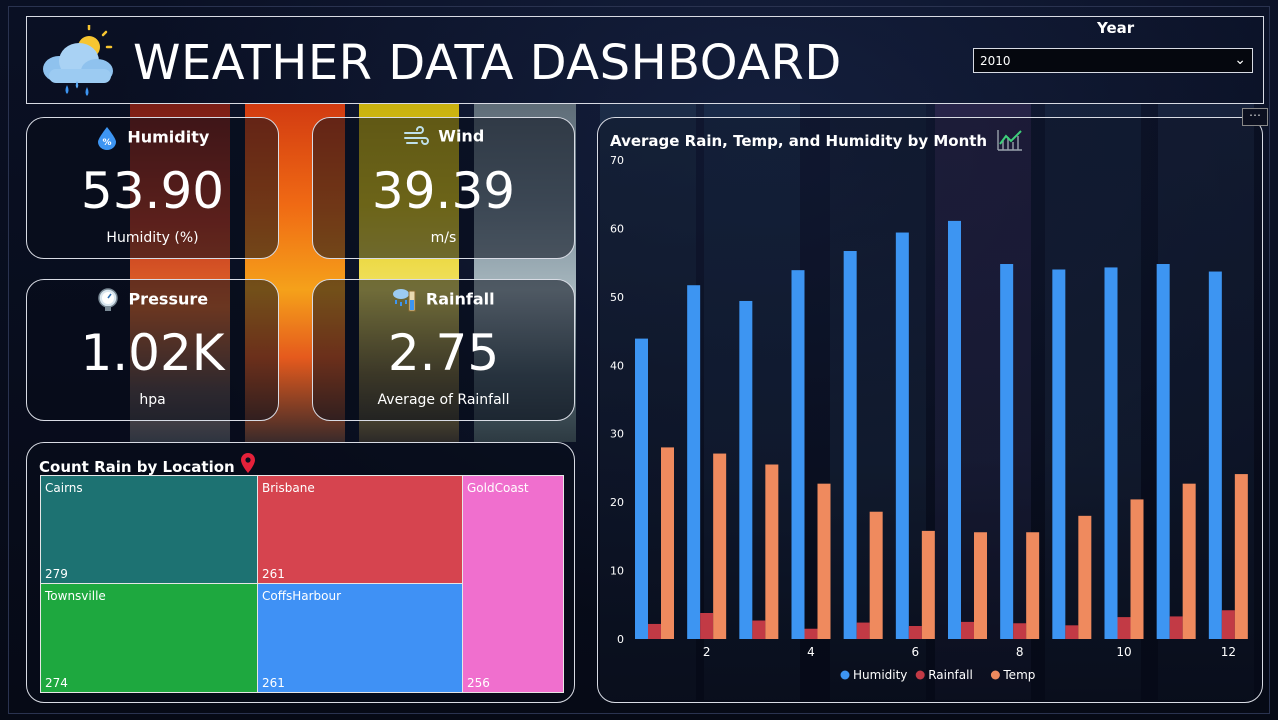 The width and height of the screenshot is (1278, 720). What do you see at coordinates (302, 596) in the screenshot?
I see `tile-name: CoffsHarbour` at bounding box center [302, 596].